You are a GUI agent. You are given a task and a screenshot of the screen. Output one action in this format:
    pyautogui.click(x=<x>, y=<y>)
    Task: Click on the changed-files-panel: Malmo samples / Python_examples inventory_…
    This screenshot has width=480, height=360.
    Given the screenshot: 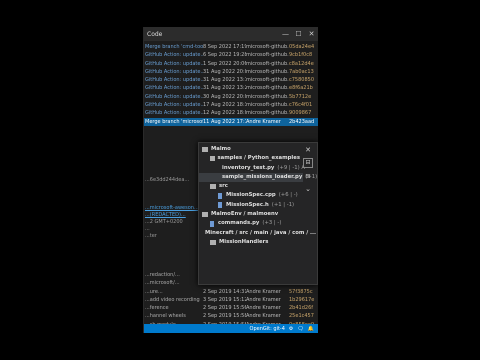 What is the action you would take?
    pyautogui.click(x=258, y=213)
    